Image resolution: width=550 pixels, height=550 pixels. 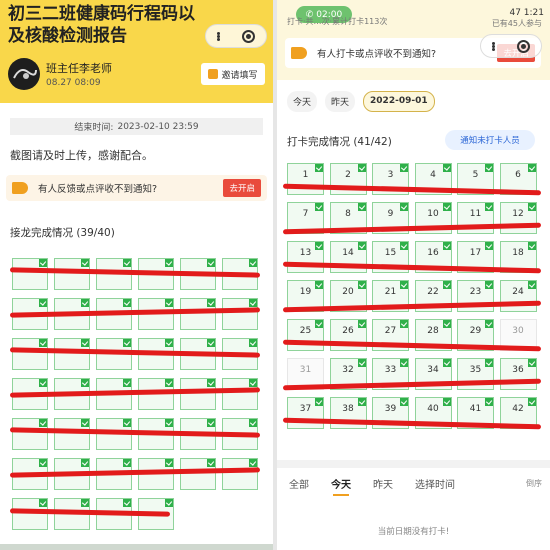 What do you see at coordinates (305, 370) in the screenshot?
I see `cell-number: 31` at bounding box center [305, 370].